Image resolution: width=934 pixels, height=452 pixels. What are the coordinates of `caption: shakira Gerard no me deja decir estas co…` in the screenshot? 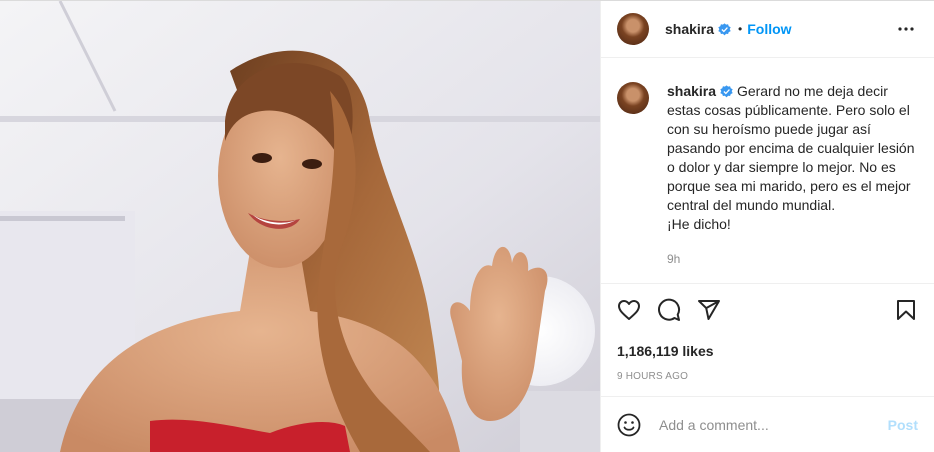 It's located at (767, 175).